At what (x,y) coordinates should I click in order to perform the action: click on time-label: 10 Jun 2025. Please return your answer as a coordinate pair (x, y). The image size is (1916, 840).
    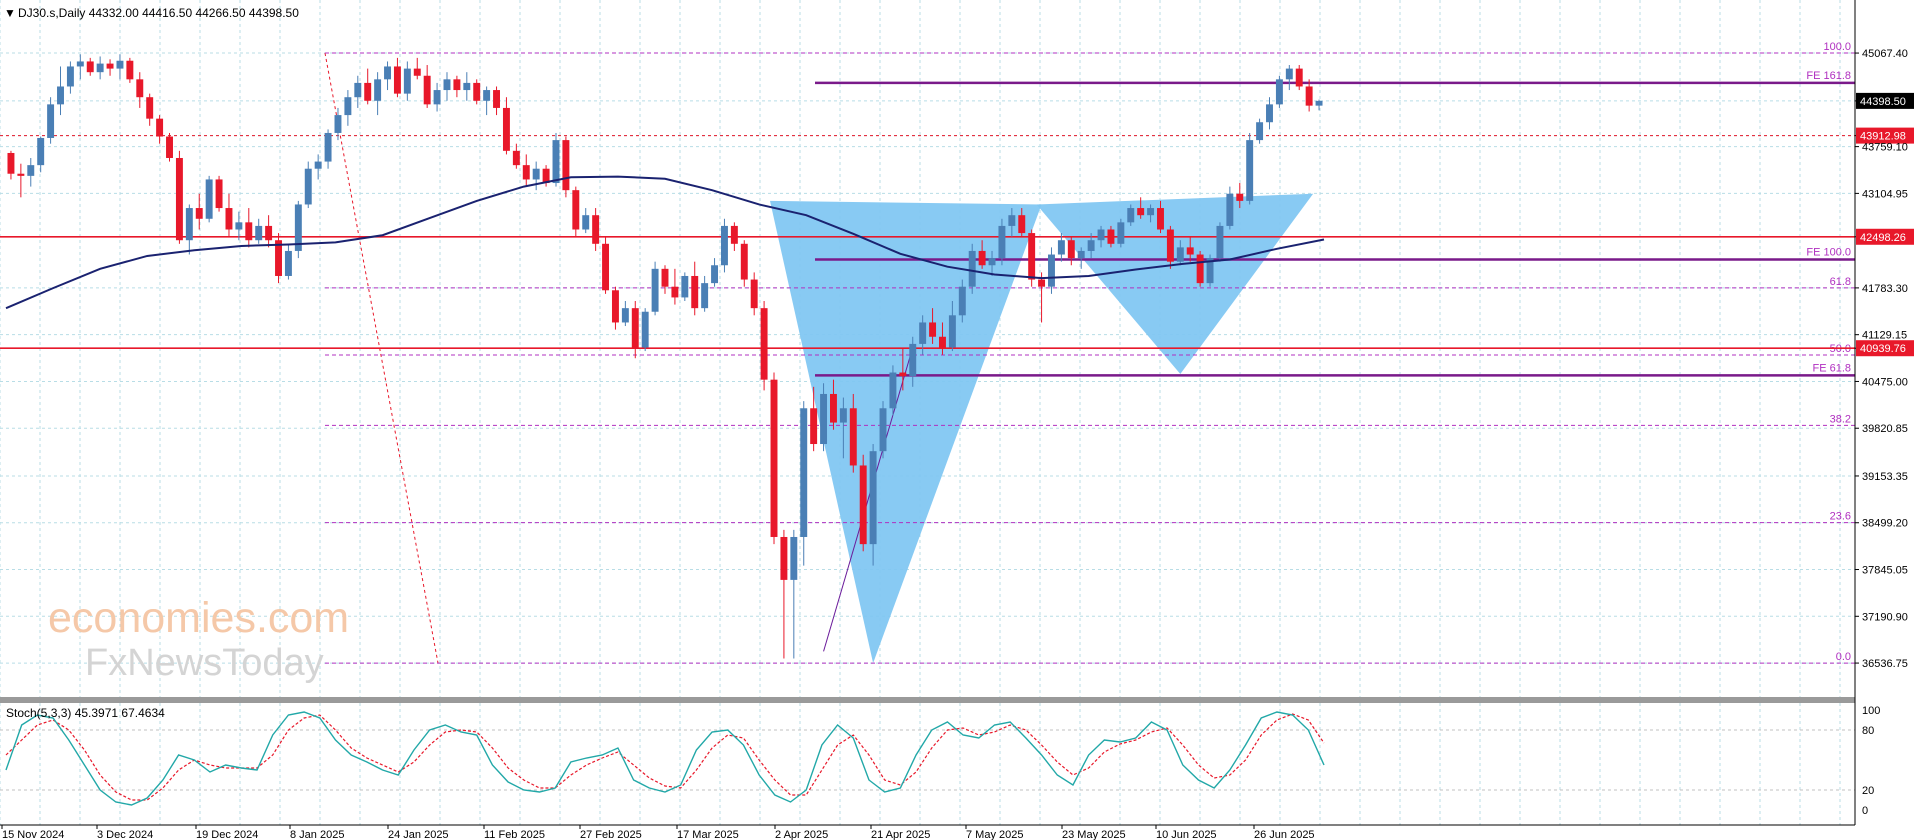
    Looking at the image, I should click on (1186, 834).